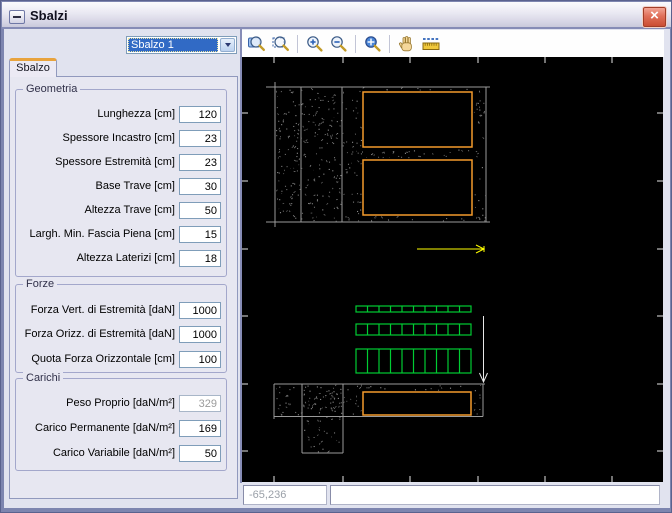 This screenshot has height=513, width=672. Describe the element at coordinates (102, 310) in the screenshot. I see `forza-vert-estremita-label: Forza Vert. di Estremità [daN]` at that location.